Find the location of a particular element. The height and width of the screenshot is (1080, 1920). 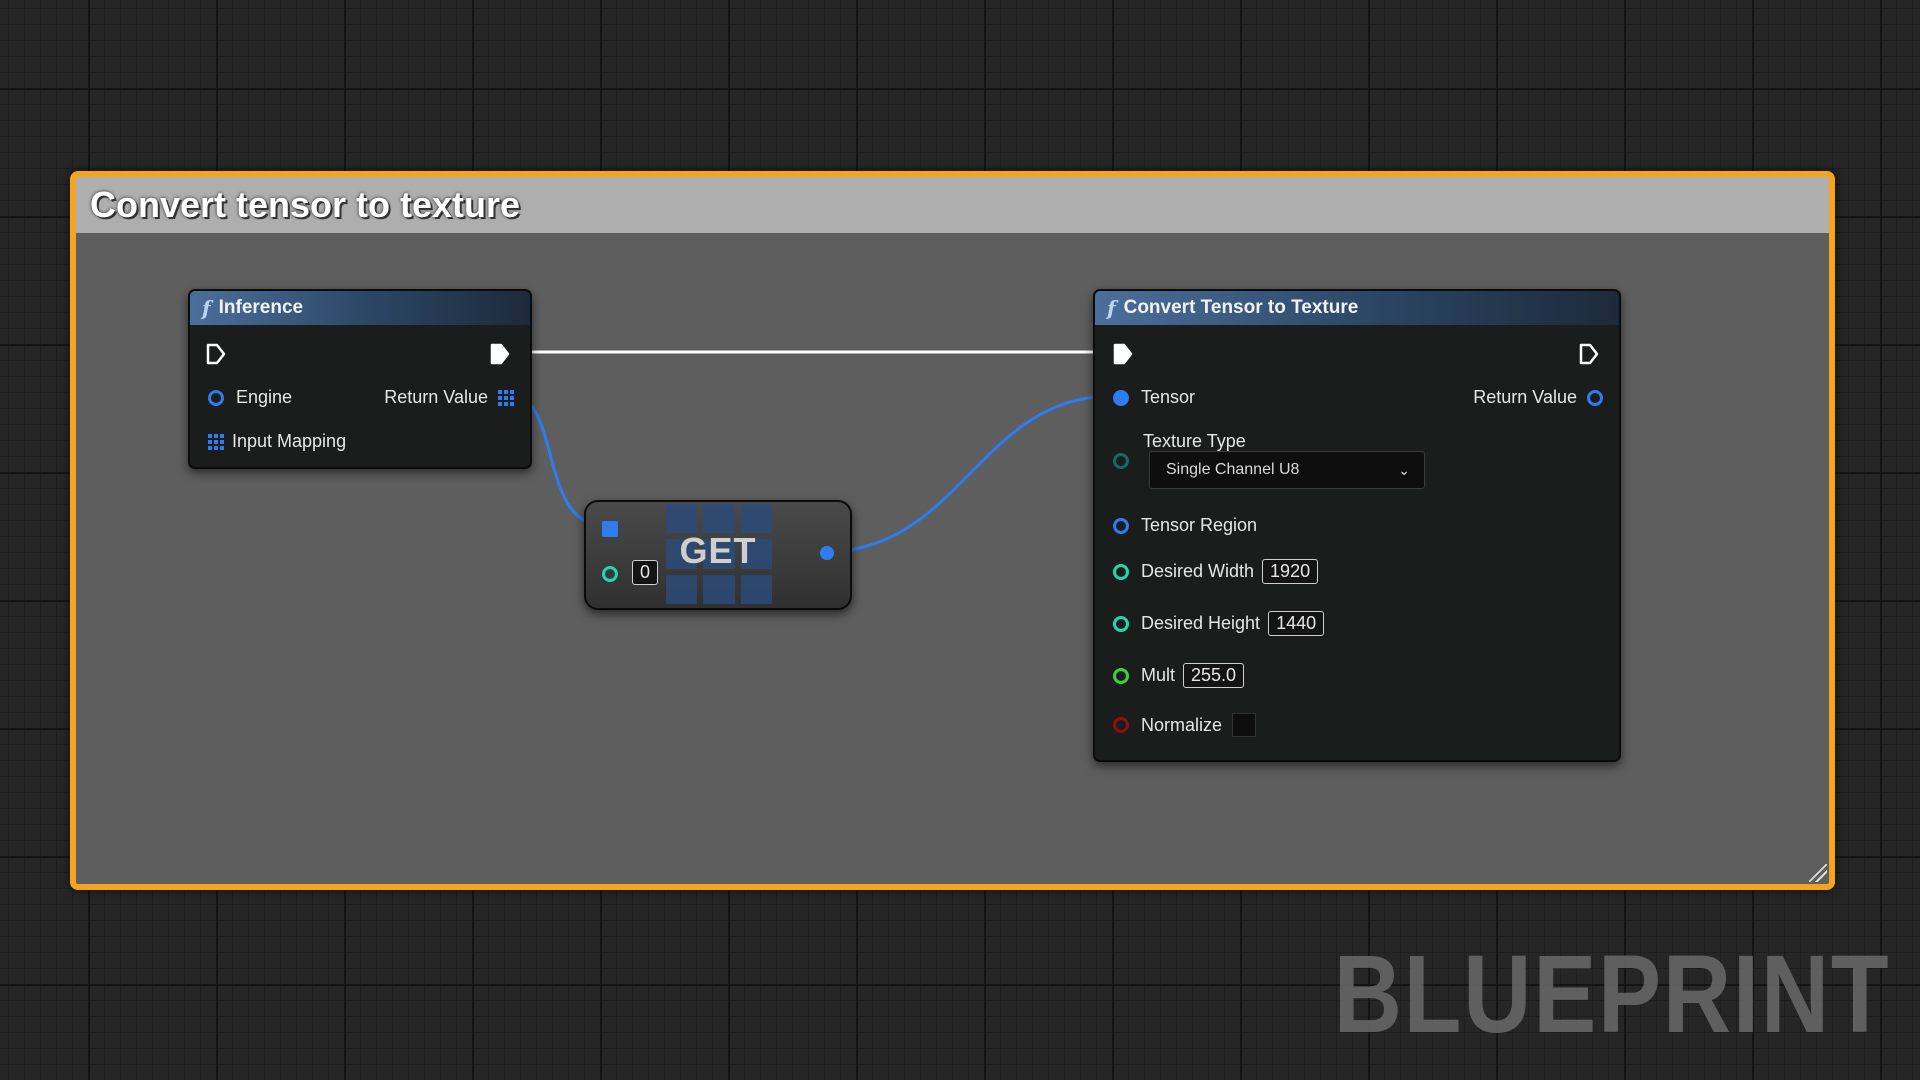

texture-type-label: Texture Type is located at coordinates (1194, 441).